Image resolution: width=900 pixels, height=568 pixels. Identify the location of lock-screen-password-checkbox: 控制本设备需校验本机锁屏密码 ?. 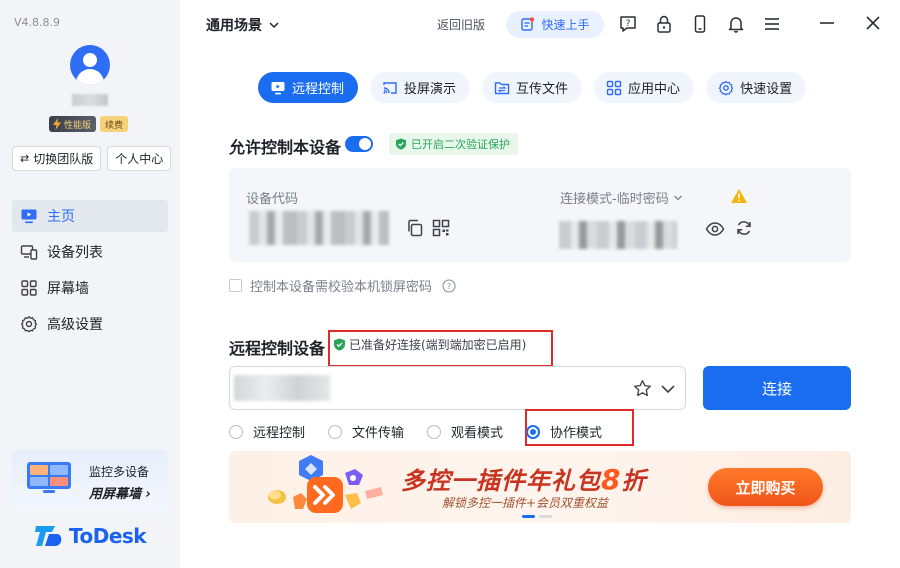
(342, 285).